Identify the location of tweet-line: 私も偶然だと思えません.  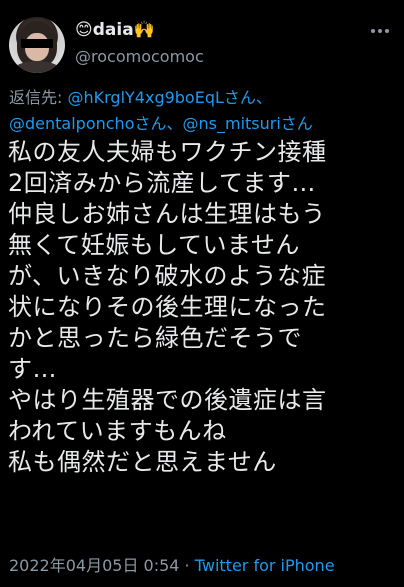
(142, 462).